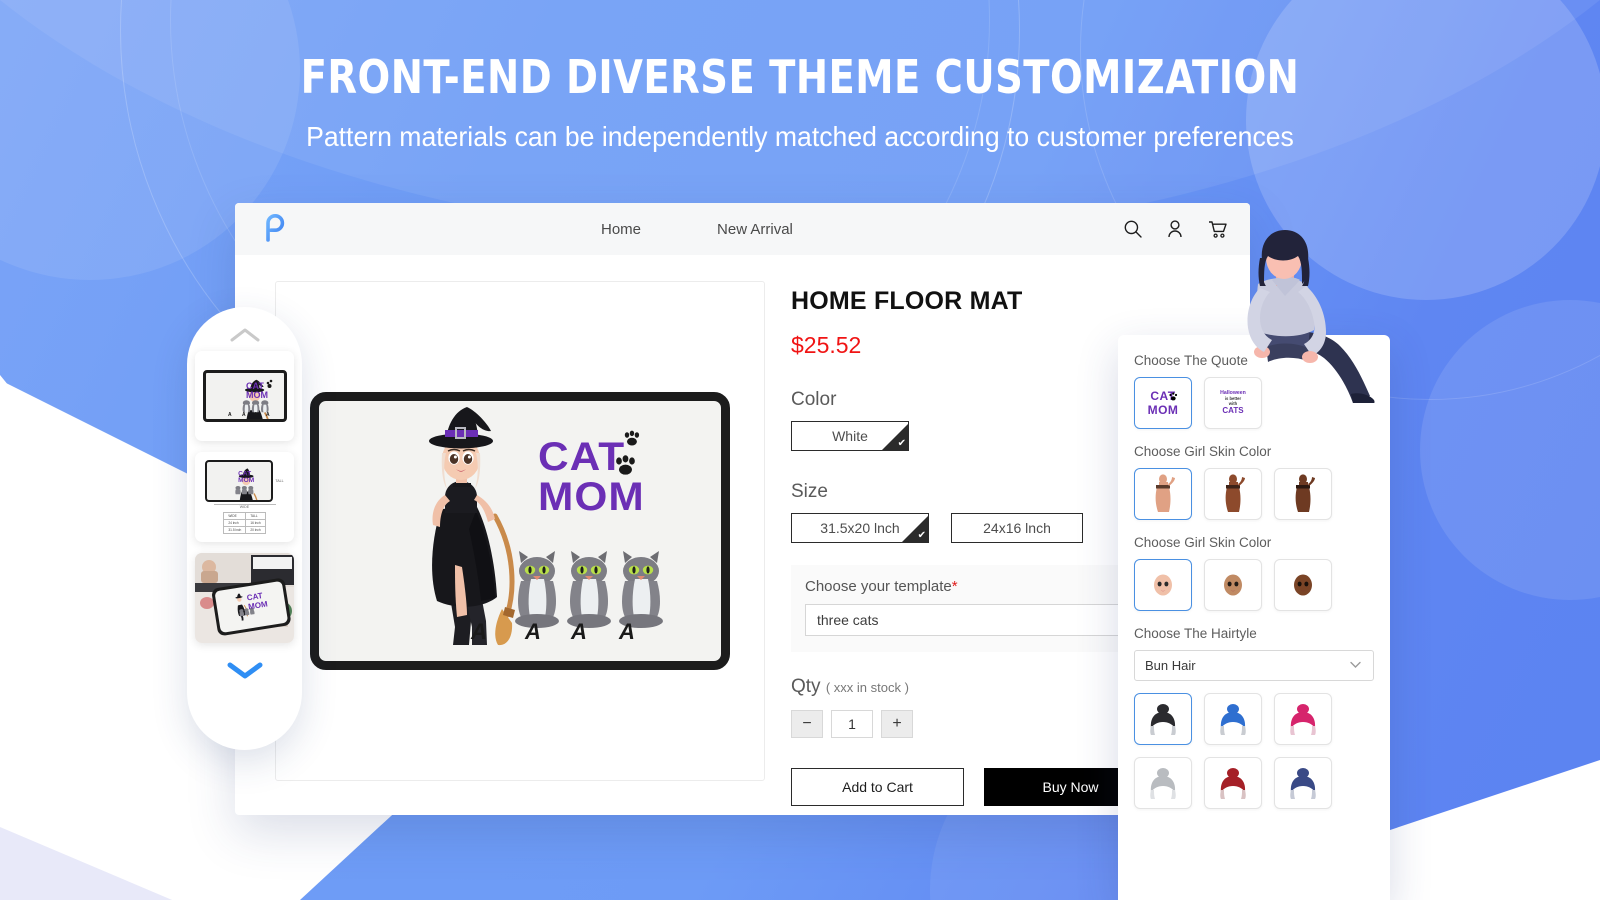 This screenshot has height=900, width=1600. Describe the element at coordinates (581, 457) in the screenshot. I see `artwork-quote-line1: CAT` at that location.